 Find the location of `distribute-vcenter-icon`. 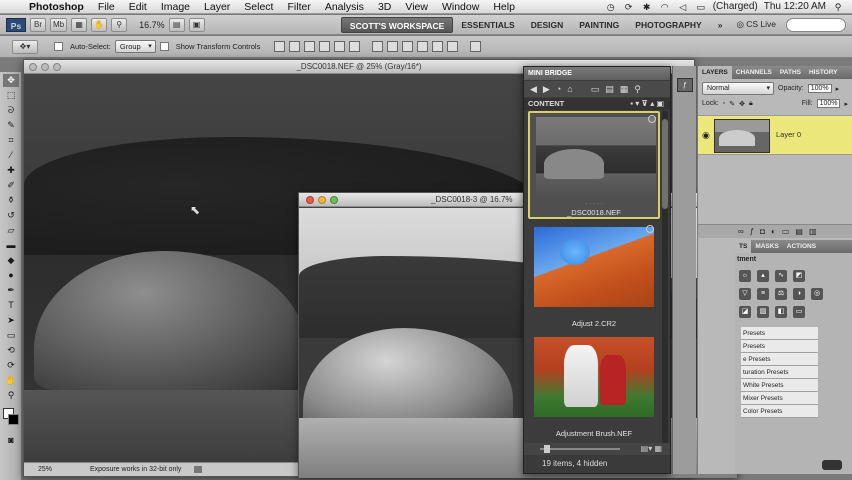

distribute-vcenter-icon is located at coordinates (393, 46).